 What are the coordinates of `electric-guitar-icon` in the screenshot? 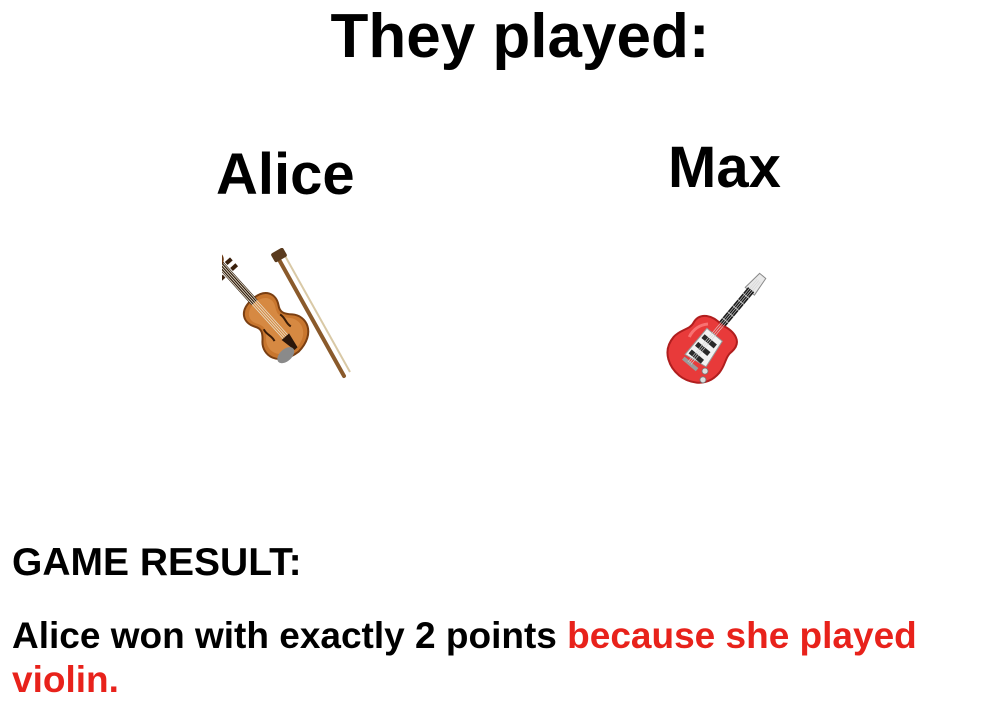 It's located at (716, 328).